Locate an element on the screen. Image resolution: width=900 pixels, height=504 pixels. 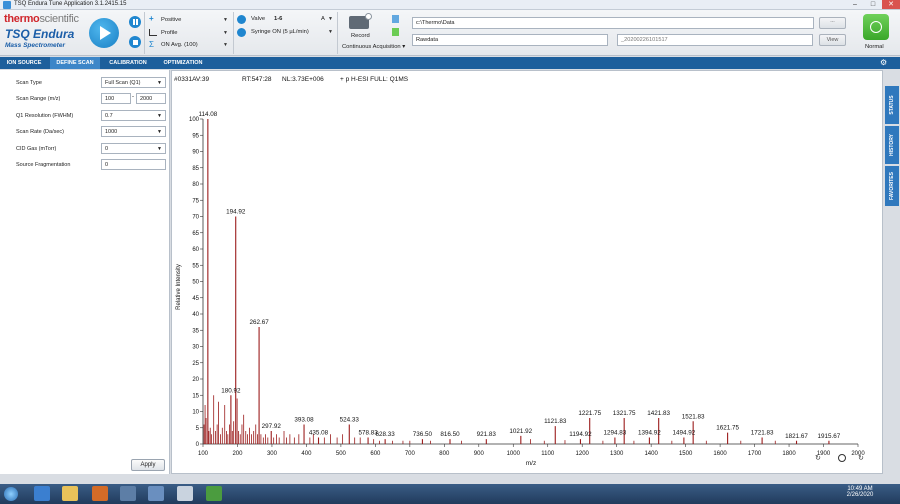
side-tab-favorites: FAVORITES is located at coordinates (892, 186).